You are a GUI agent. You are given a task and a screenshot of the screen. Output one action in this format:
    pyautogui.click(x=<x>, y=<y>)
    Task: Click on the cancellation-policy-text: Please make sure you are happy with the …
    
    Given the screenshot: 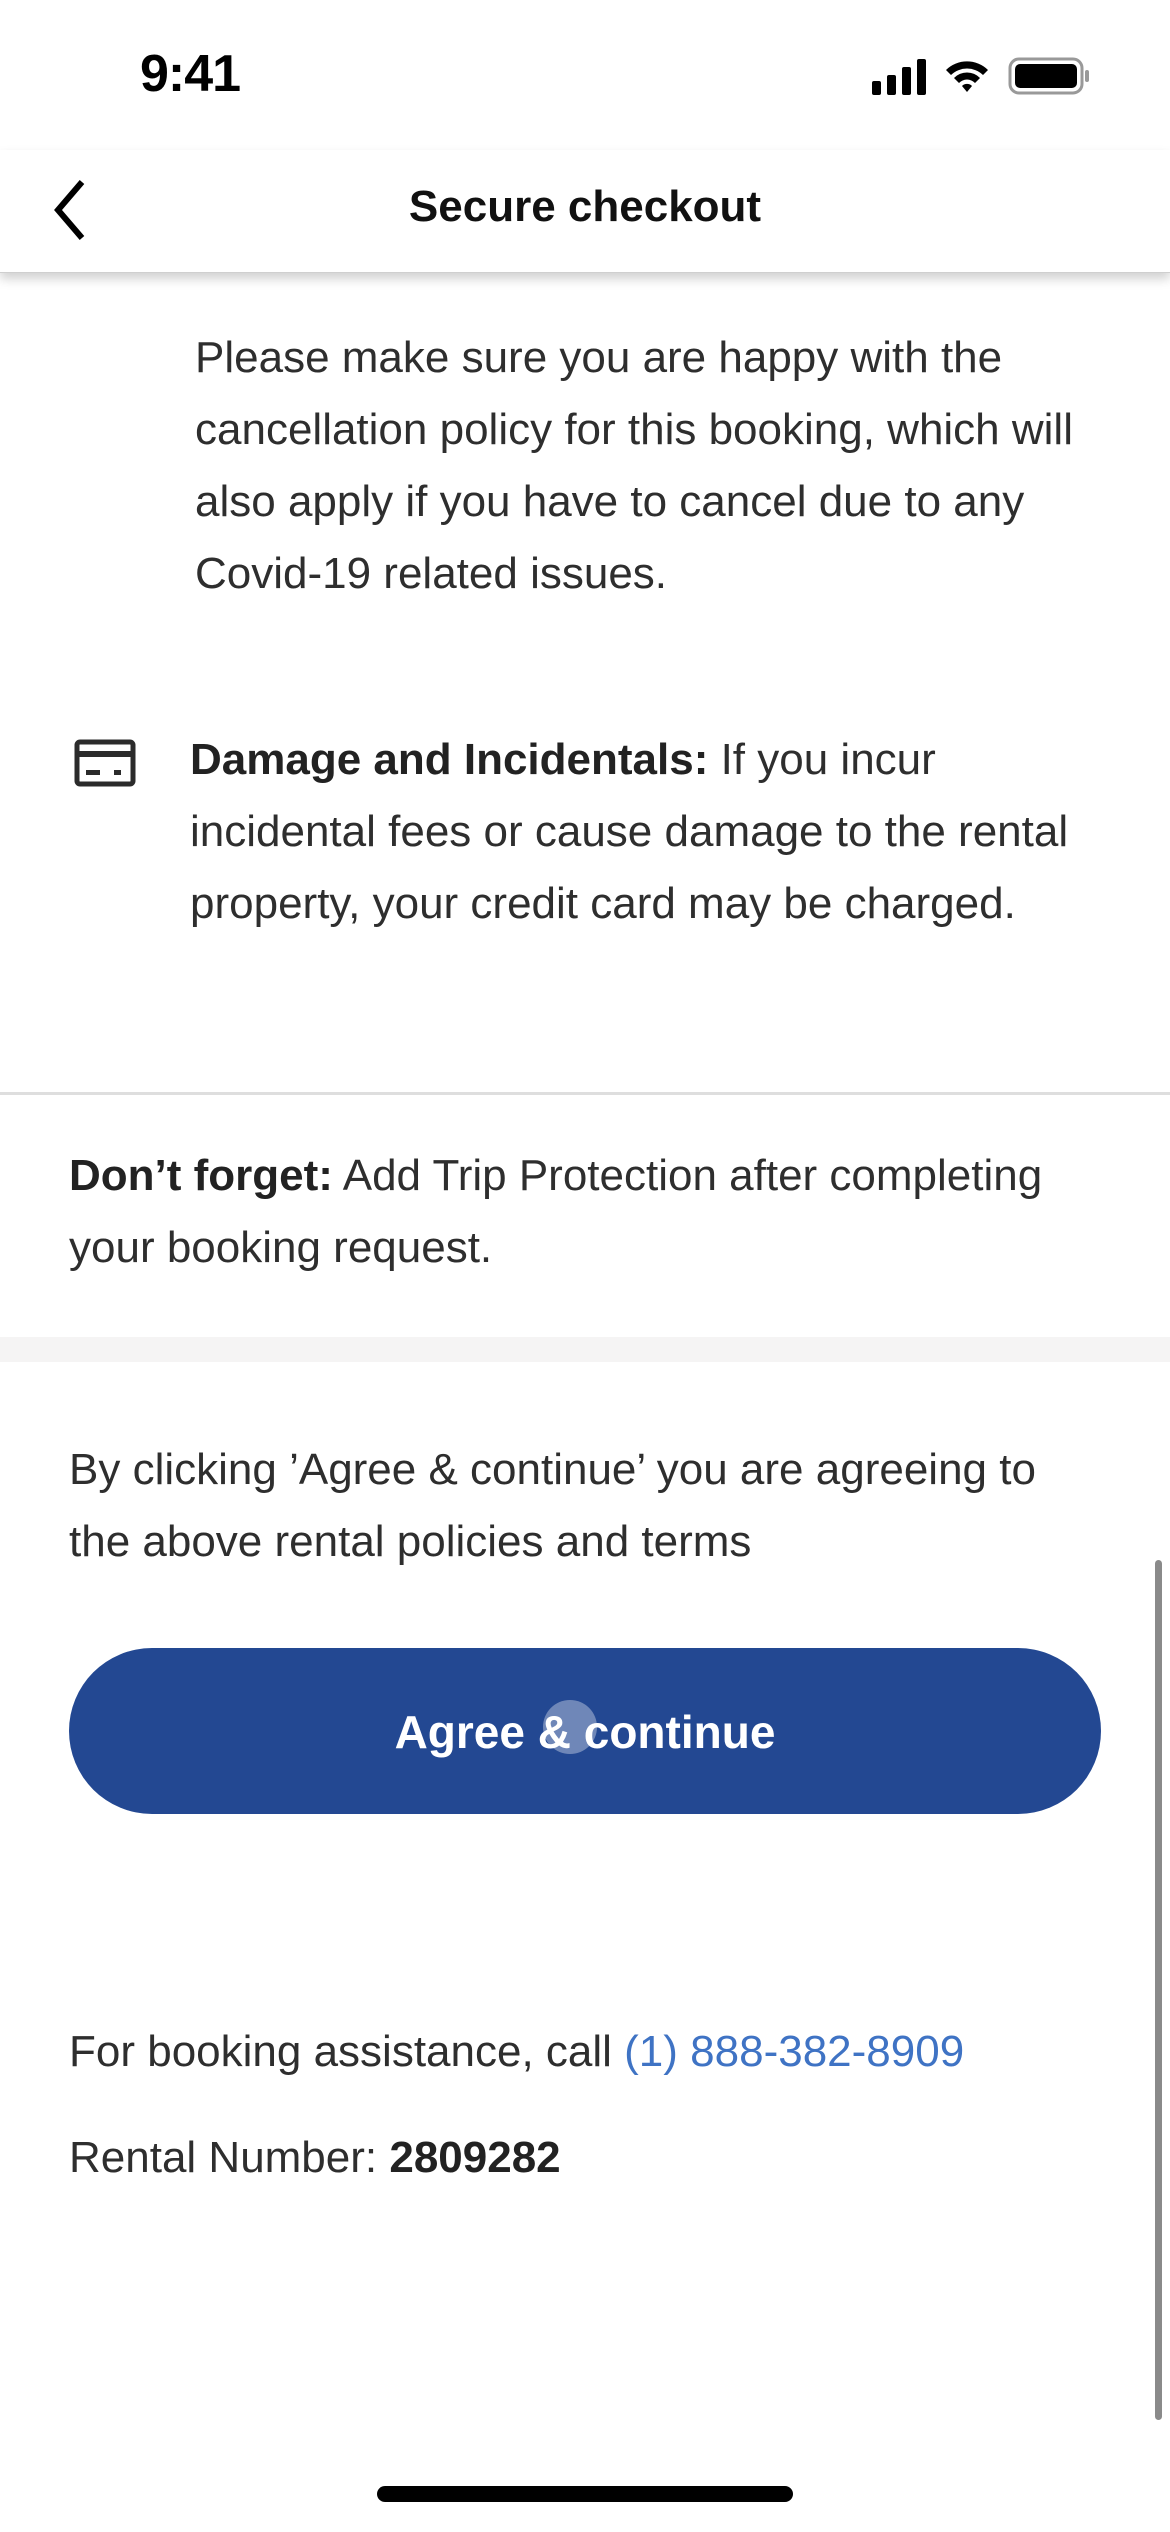 What is the action you would take?
    pyautogui.click(x=634, y=465)
    